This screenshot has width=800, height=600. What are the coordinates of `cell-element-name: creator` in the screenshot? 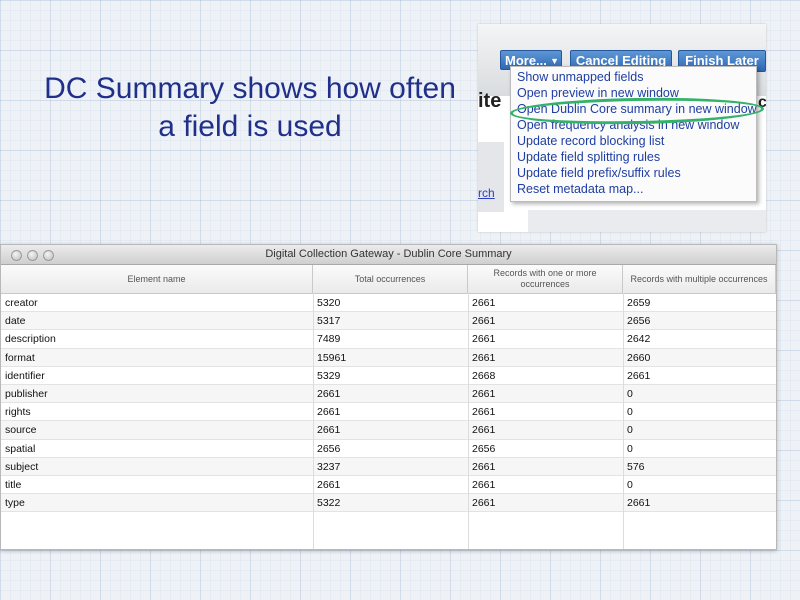 It's located at (21, 303).